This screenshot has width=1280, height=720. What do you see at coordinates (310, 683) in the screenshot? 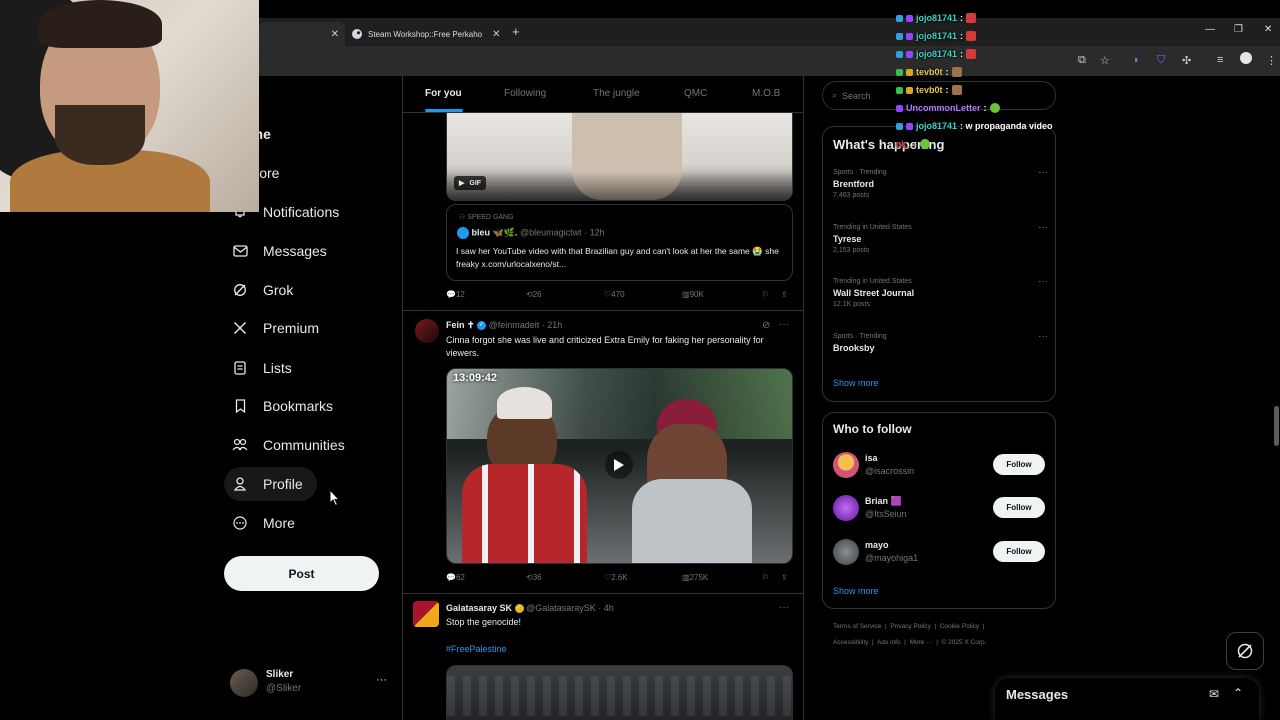
I see `account-switcher: Sliker @Sliker ···` at bounding box center [310, 683].